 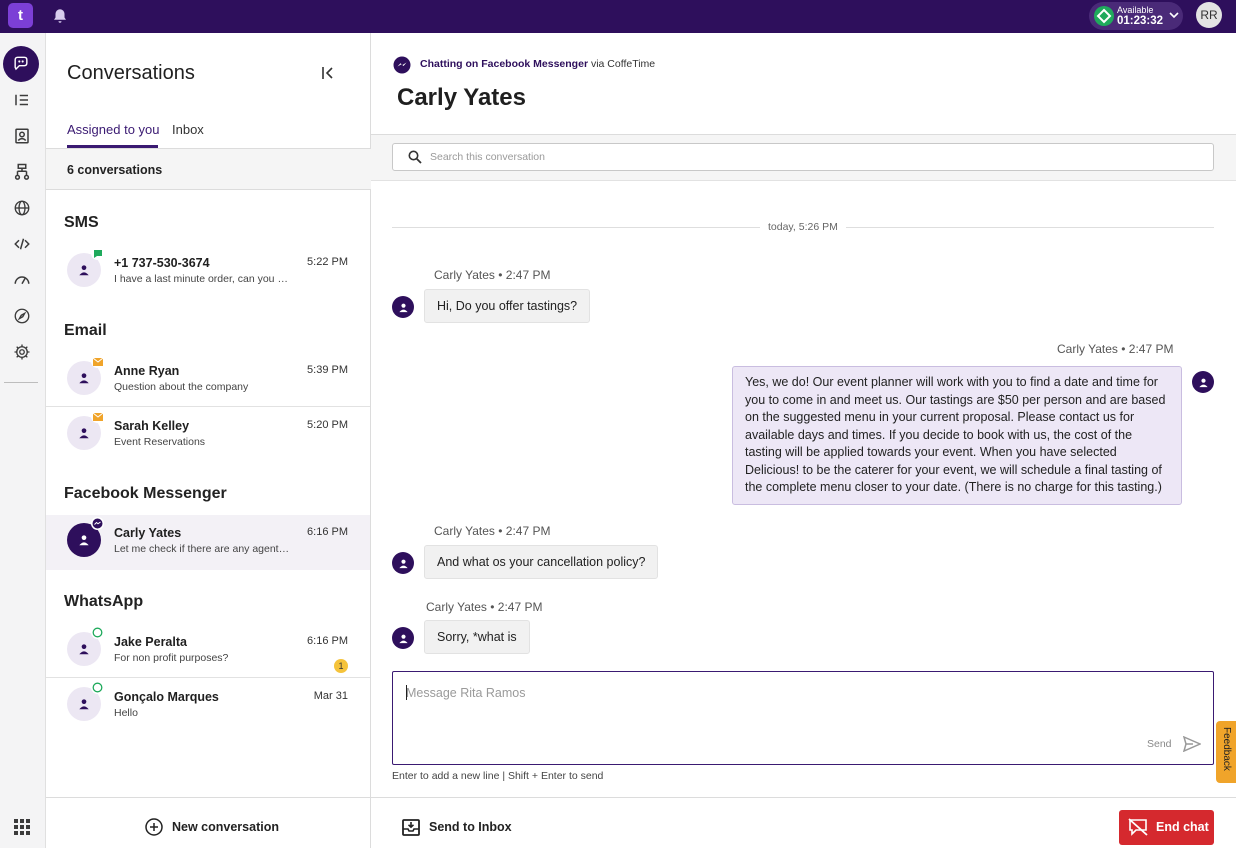 What do you see at coordinates (113, 129) in the screenshot?
I see `tab-assigned-to-you: Assigned to you` at bounding box center [113, 129].